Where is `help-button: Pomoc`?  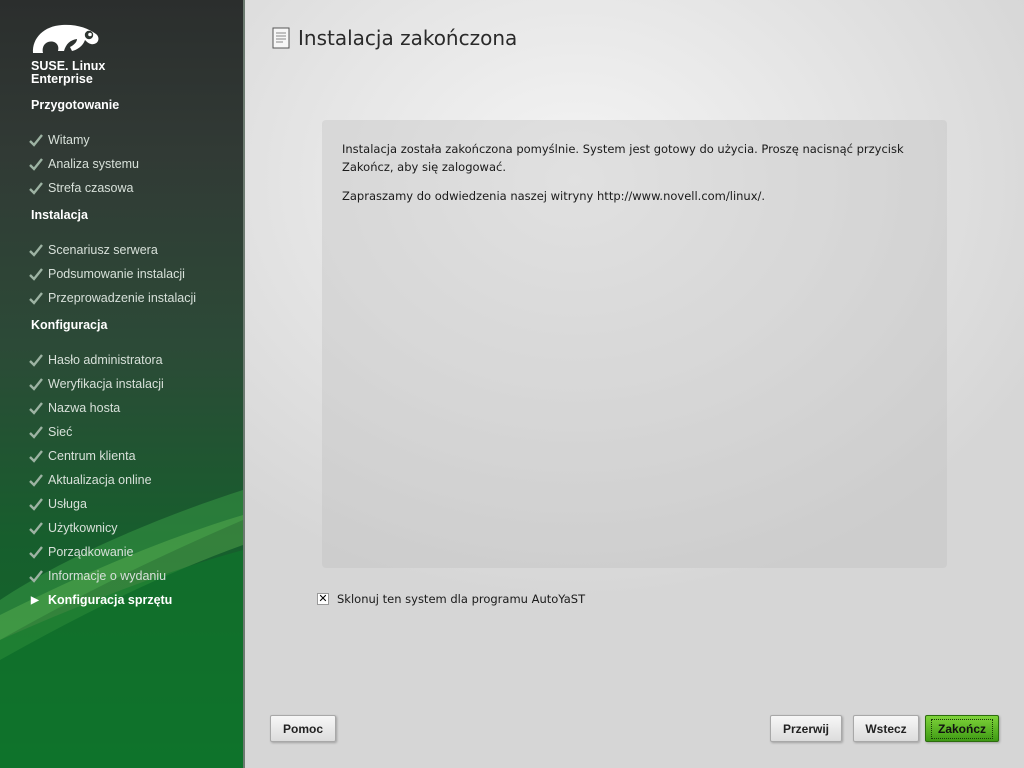
help-button: Pomoc is located at coordinates (303, 728).